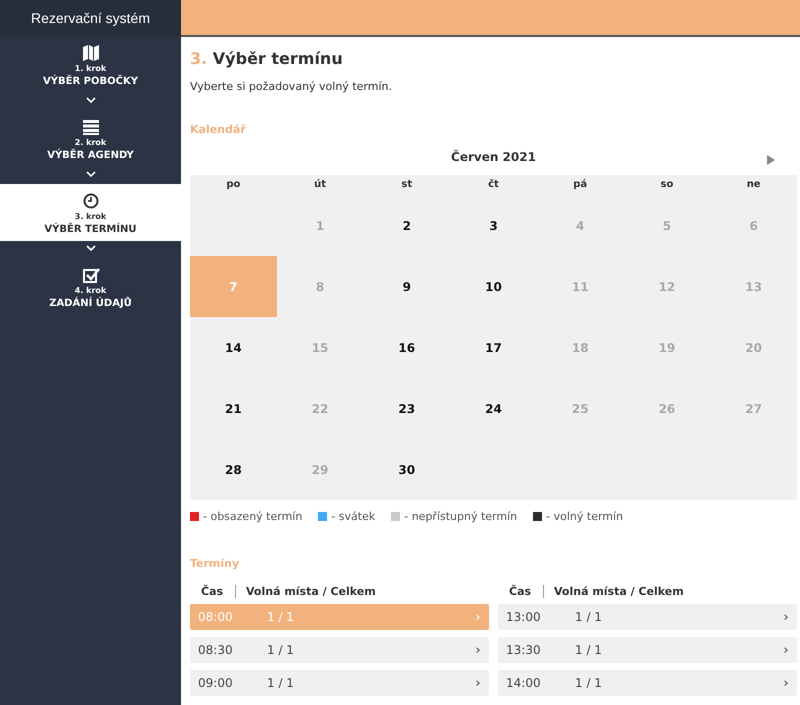 The height and width of the screenshot is (705, 800). Describe the element at coordinates (215, 563) in the screenshot. I see `section-heading: Termíny` at that location.